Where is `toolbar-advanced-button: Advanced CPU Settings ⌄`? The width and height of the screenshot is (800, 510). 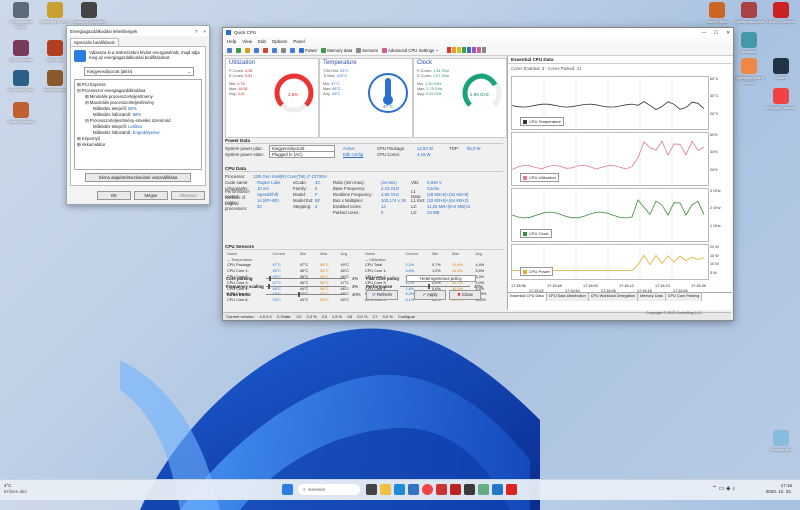 toolbar-advanced-button: Advanced CPU Settings ⌄ is located at coordinates (410, 50).